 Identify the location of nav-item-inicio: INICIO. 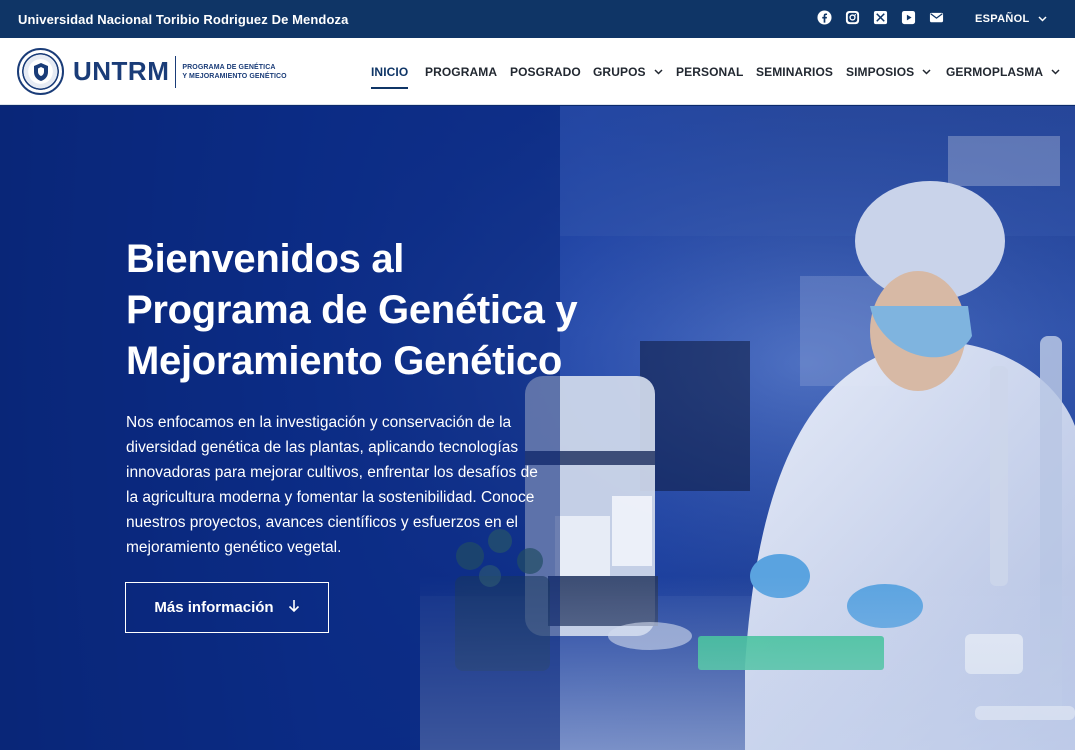
(390, 71).